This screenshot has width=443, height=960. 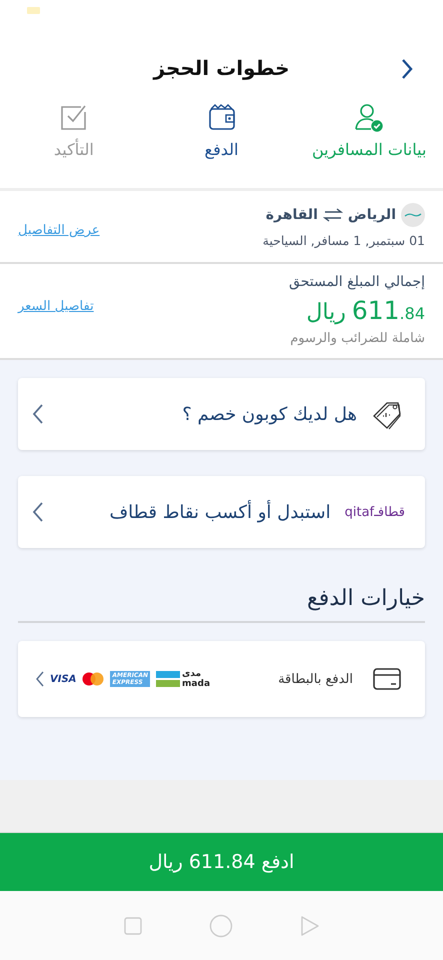 I want to click on qitaf-text: استبدل أو أكسب نقاط قطاف, so click(x=220, y=512).